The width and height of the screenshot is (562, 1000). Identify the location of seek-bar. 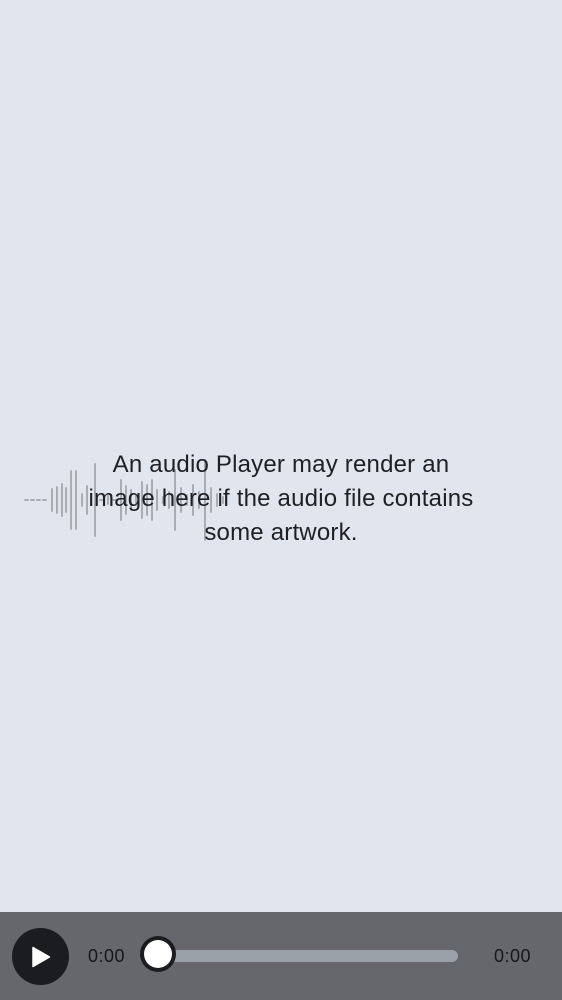
(308, 956).